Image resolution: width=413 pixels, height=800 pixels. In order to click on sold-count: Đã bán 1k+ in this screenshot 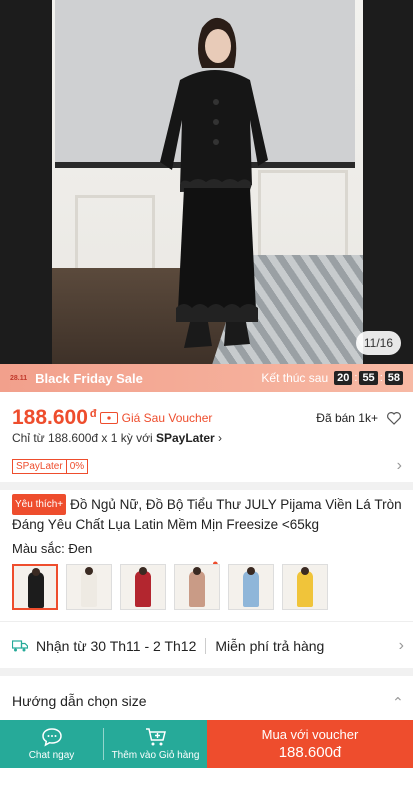, I will do `click(347, 418)`.